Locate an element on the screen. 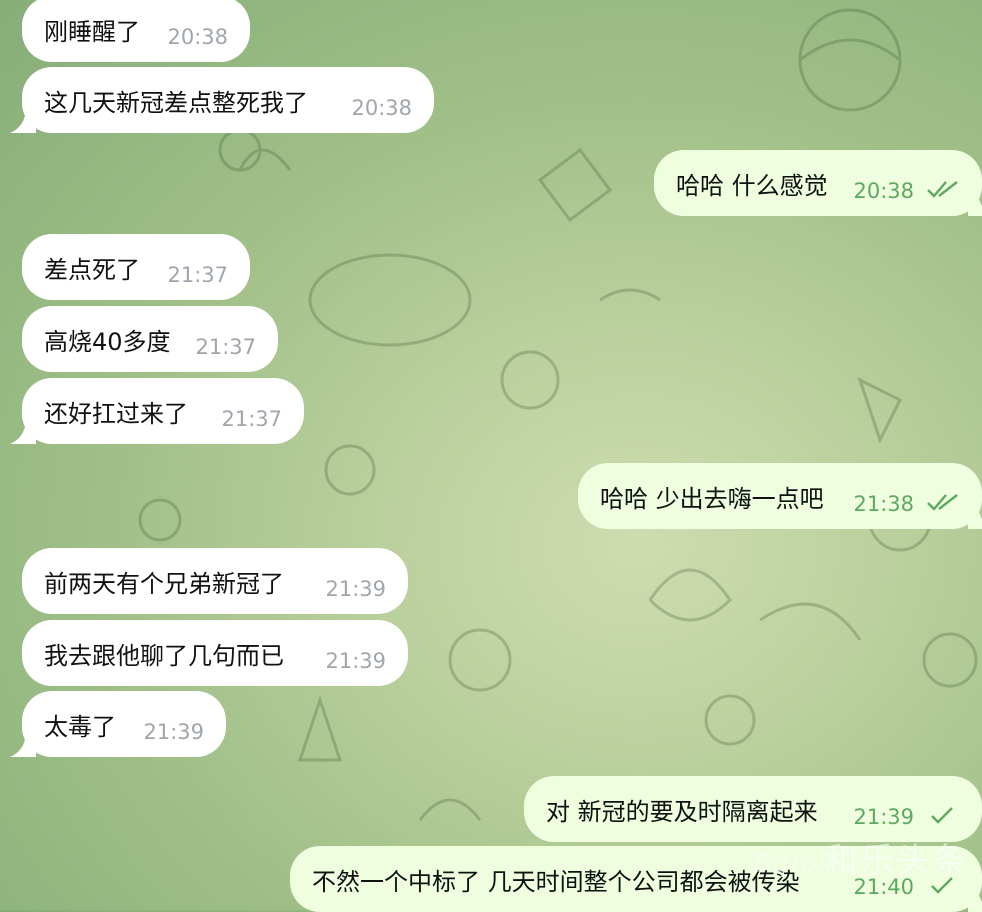 The height and width of the screenshot is (912, 982). message-text: 我去跟他聊了几句而已 is located at coordinates (164, 655).